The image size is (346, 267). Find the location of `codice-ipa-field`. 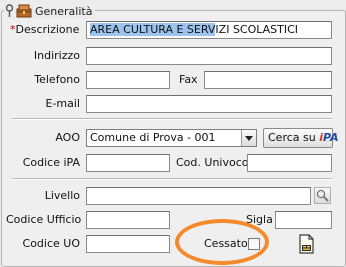

codice-ipa-field is located at coordinates (128, 163).